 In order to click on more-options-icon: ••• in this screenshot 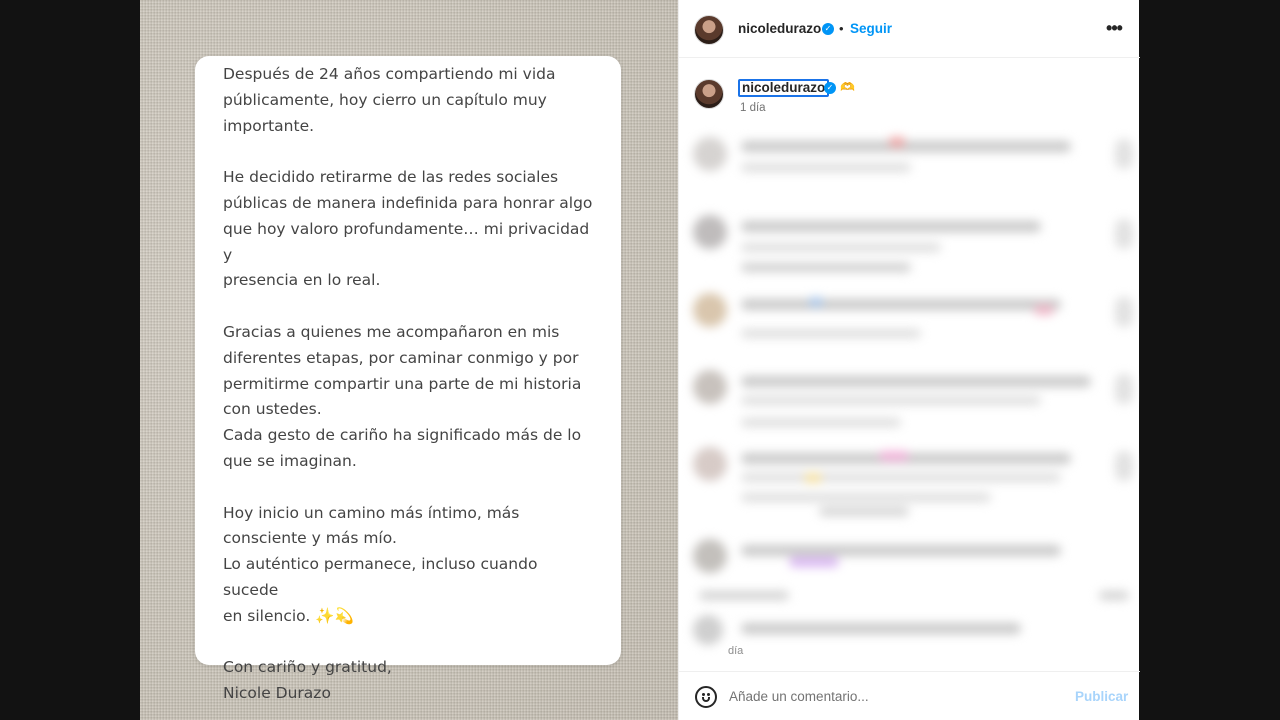, I will do `click(1114, 28)`.